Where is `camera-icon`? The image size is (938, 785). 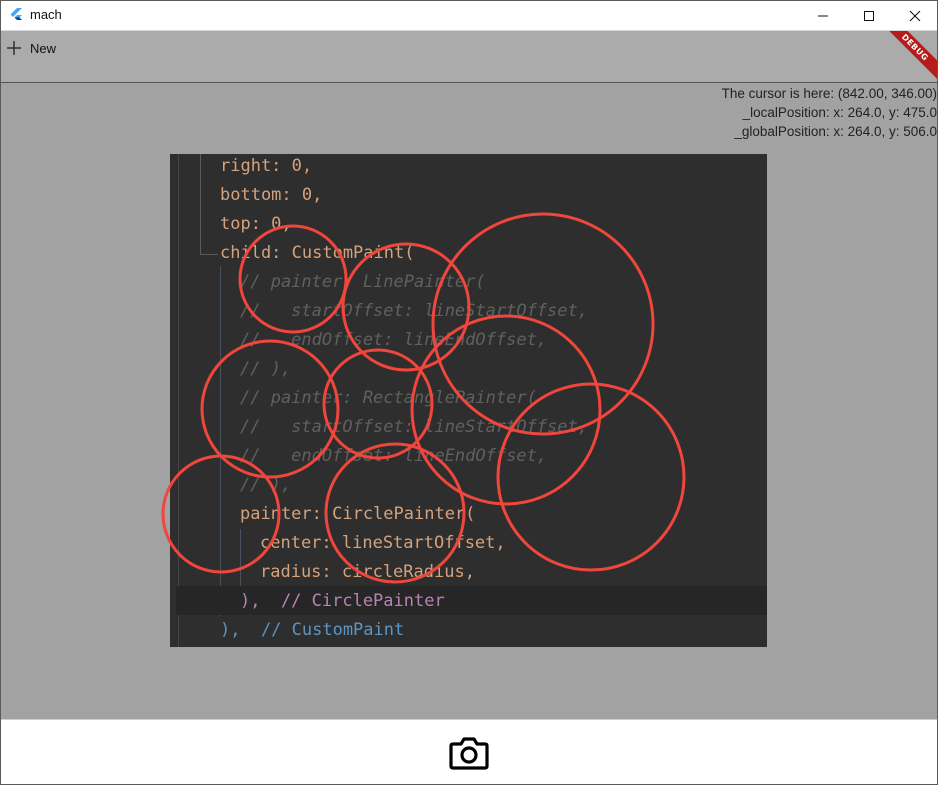
camera-icon is located at coordinates (469, 753).